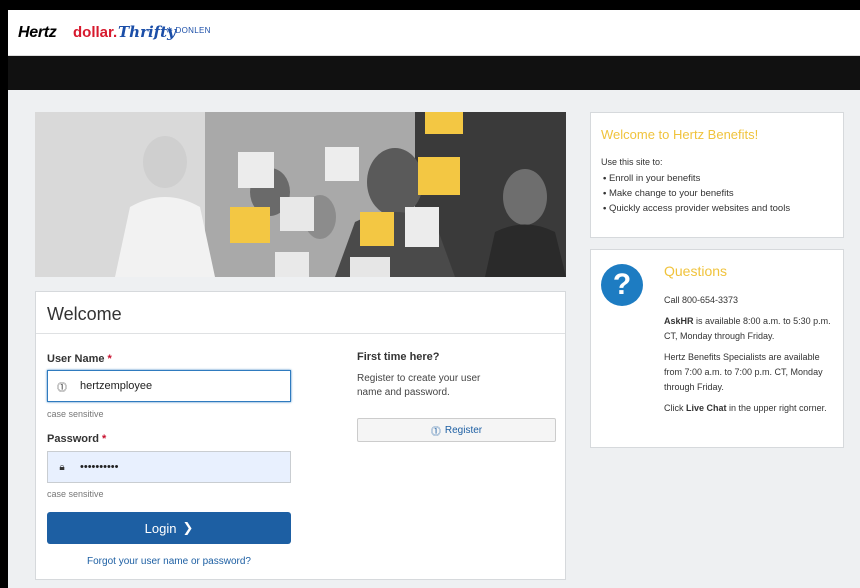  Describe the element at coordinates (706, 408) in the screenshot. I see `live-chat-label: Live Chat` at that location.